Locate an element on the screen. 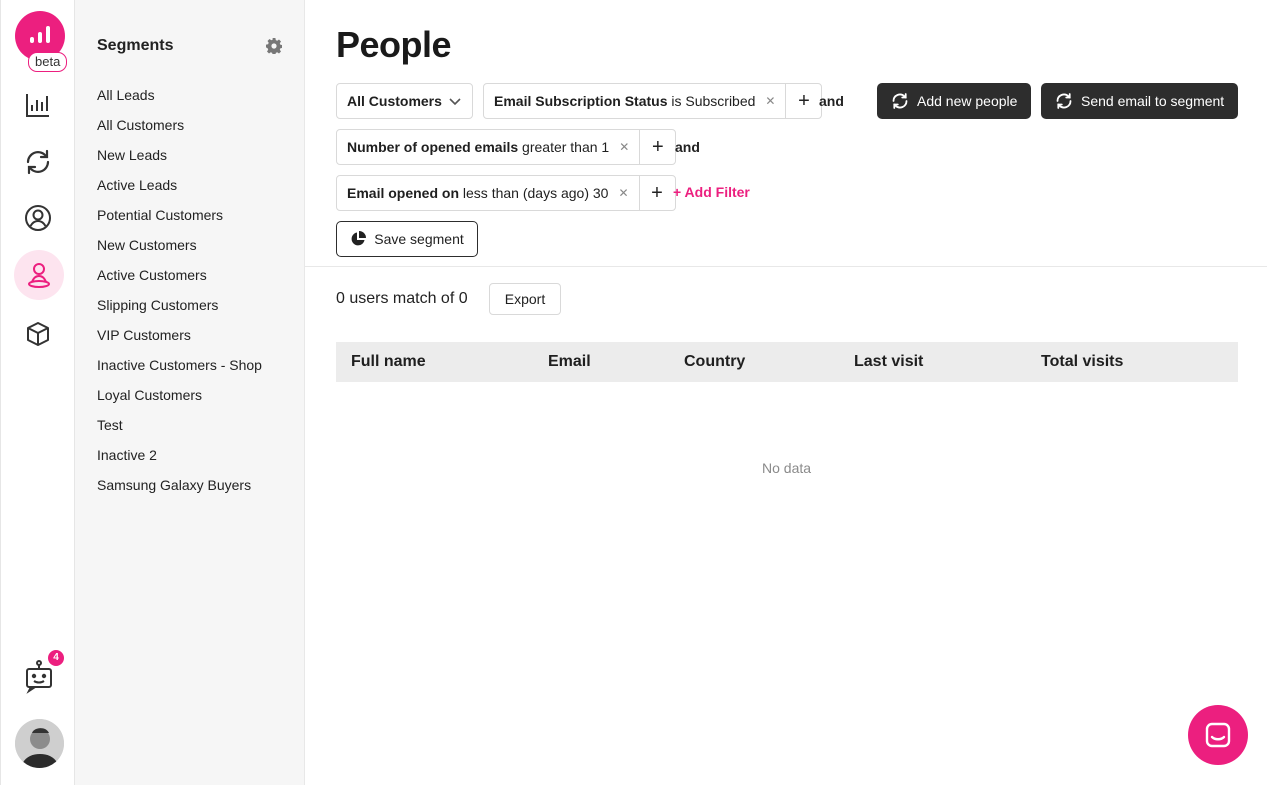  filter-field: Email opened on is located at coordinates (403, 193).